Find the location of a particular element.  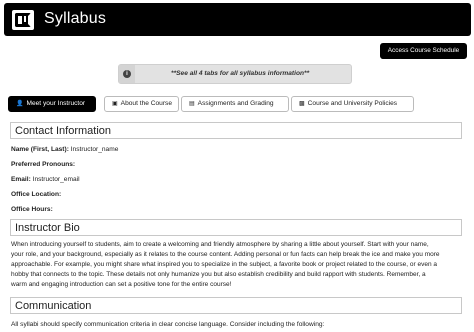

tab-label: Course and University Policies is located at coordinates (352, 103).